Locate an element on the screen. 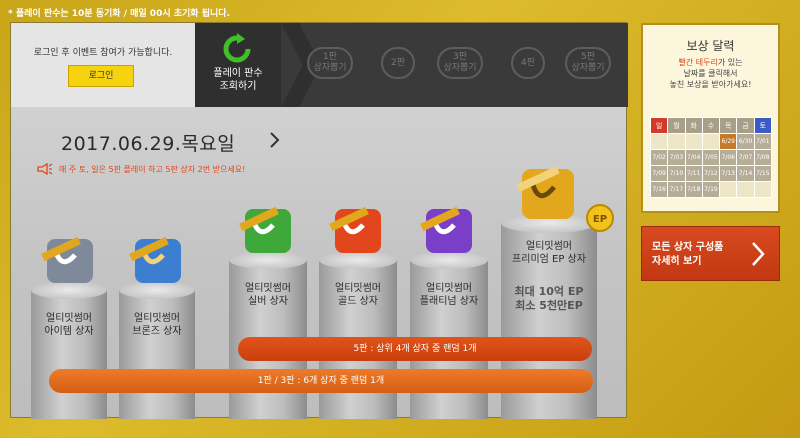 The width and height of the screenshot is (800, 438). item-box-label: 얼티밋썸머 아이템 상자 is located at coordinates (69, 325).